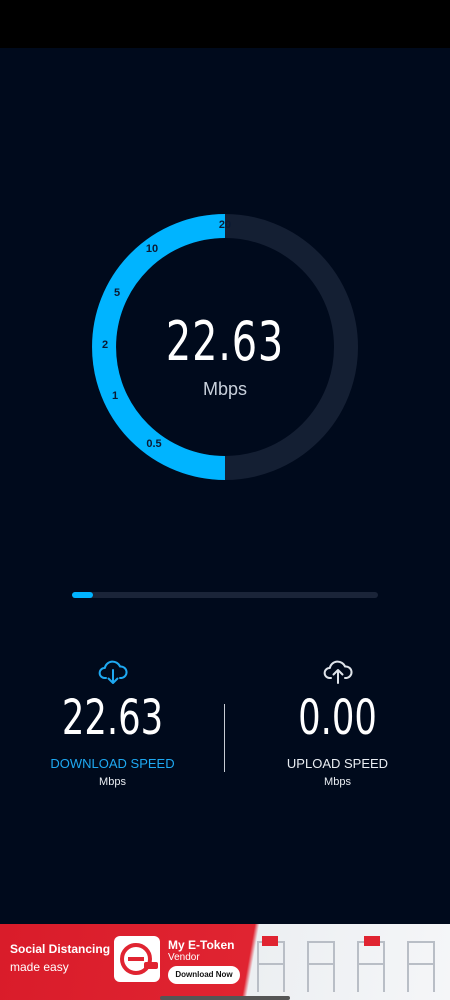 This screenshot has height=1000, width=450. What do you see at coordinates (225, 24) in the screenshot?
I see `status-bar` at bounding box center [225, 24].